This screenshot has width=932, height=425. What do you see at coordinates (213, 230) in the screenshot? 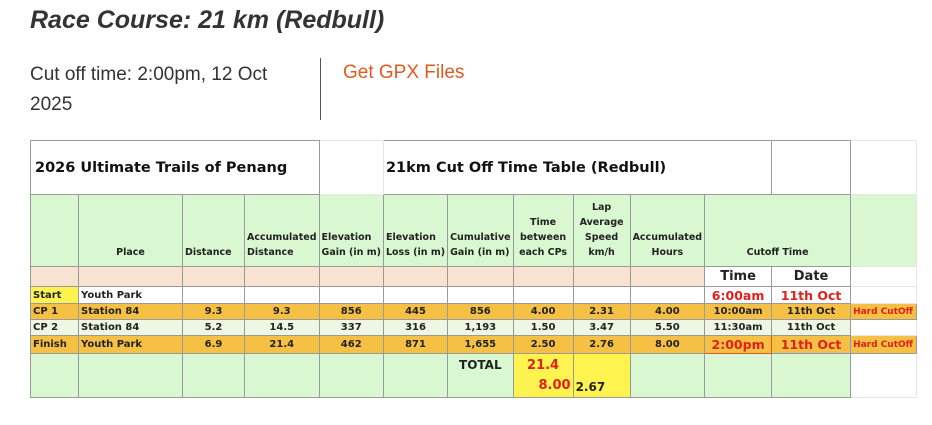
I see `header-distance: Distance` at bounding box center [213, 230].